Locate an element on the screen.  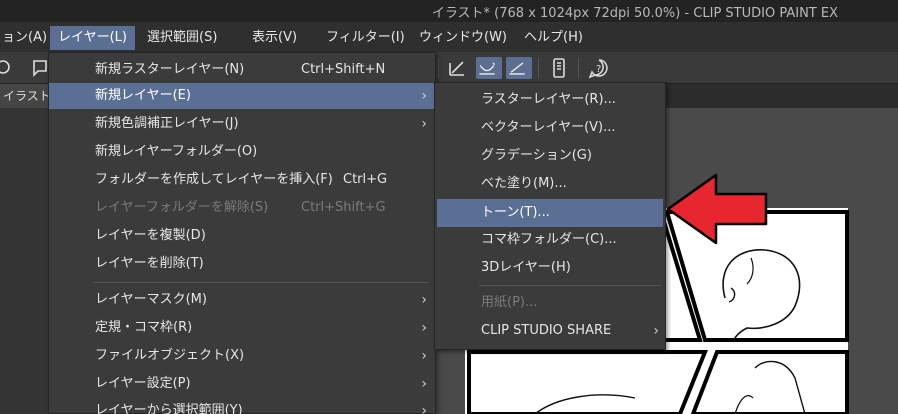
menu-animation: ョン(A) is located at coordinates (27, 38).